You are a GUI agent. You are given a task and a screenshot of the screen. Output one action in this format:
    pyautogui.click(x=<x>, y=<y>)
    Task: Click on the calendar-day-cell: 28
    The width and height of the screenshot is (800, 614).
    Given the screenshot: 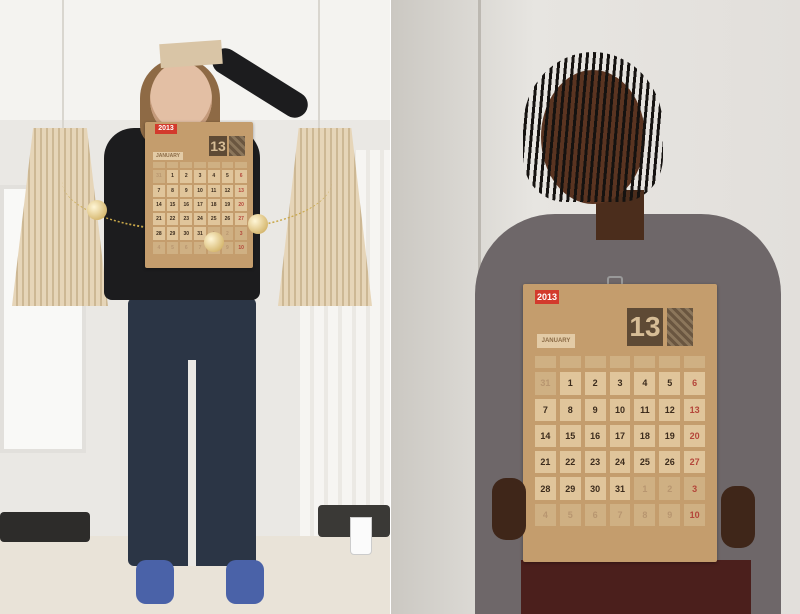 What is the action you would take?
    pyautogui.click(x=159, y=233)
    